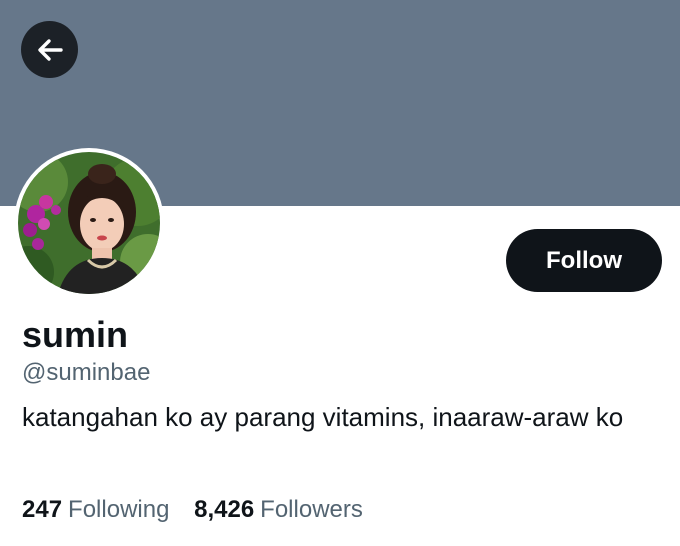 The image size is (680, 546). What do you see at coordinates (311, 509) in the screenshot?
I see `followers-label: Followers` at bounding box center [311, 509].